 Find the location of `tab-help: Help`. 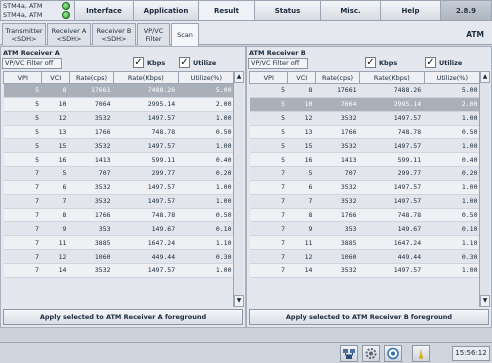

tab-help: Help is located at coordinates (411, 10).